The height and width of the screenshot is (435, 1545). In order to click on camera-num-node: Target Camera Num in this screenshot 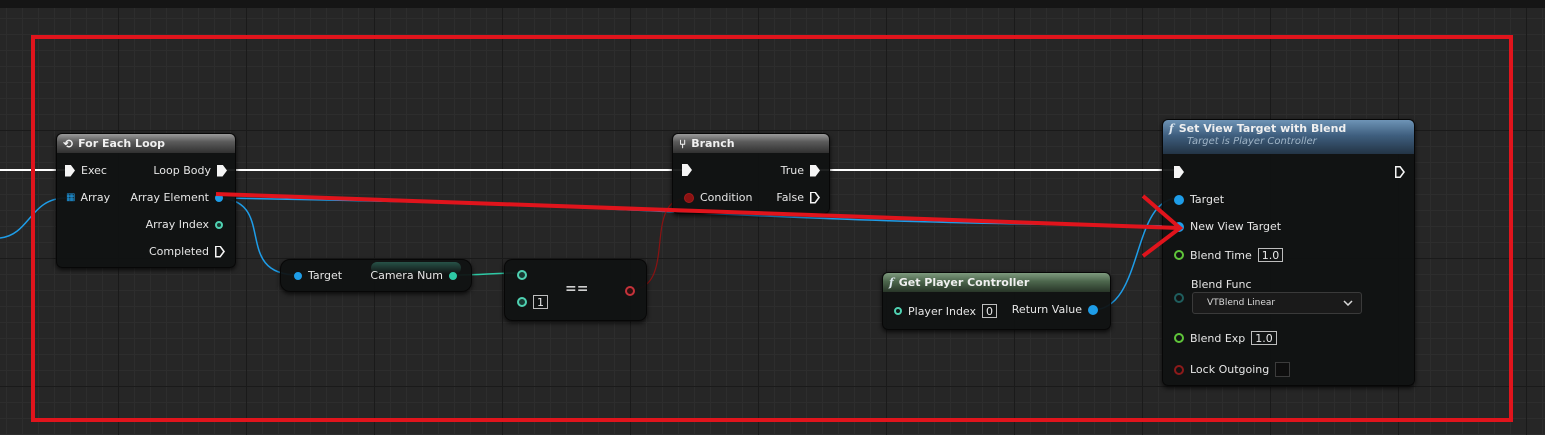, I will do `click(376, 275)`.